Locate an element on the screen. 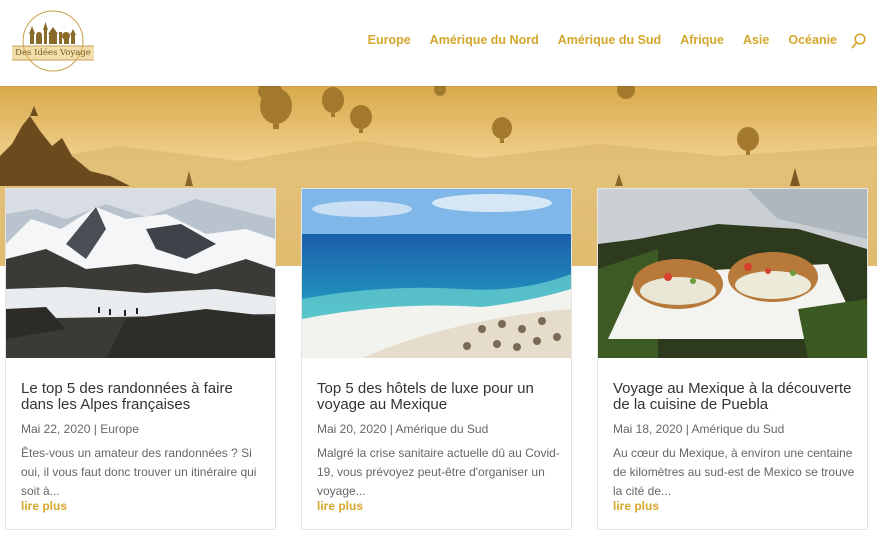 The image size is (877, 537). post-meta: Mai 18, 2020 | Amérique du Sud is located at coordinates (699, 429).